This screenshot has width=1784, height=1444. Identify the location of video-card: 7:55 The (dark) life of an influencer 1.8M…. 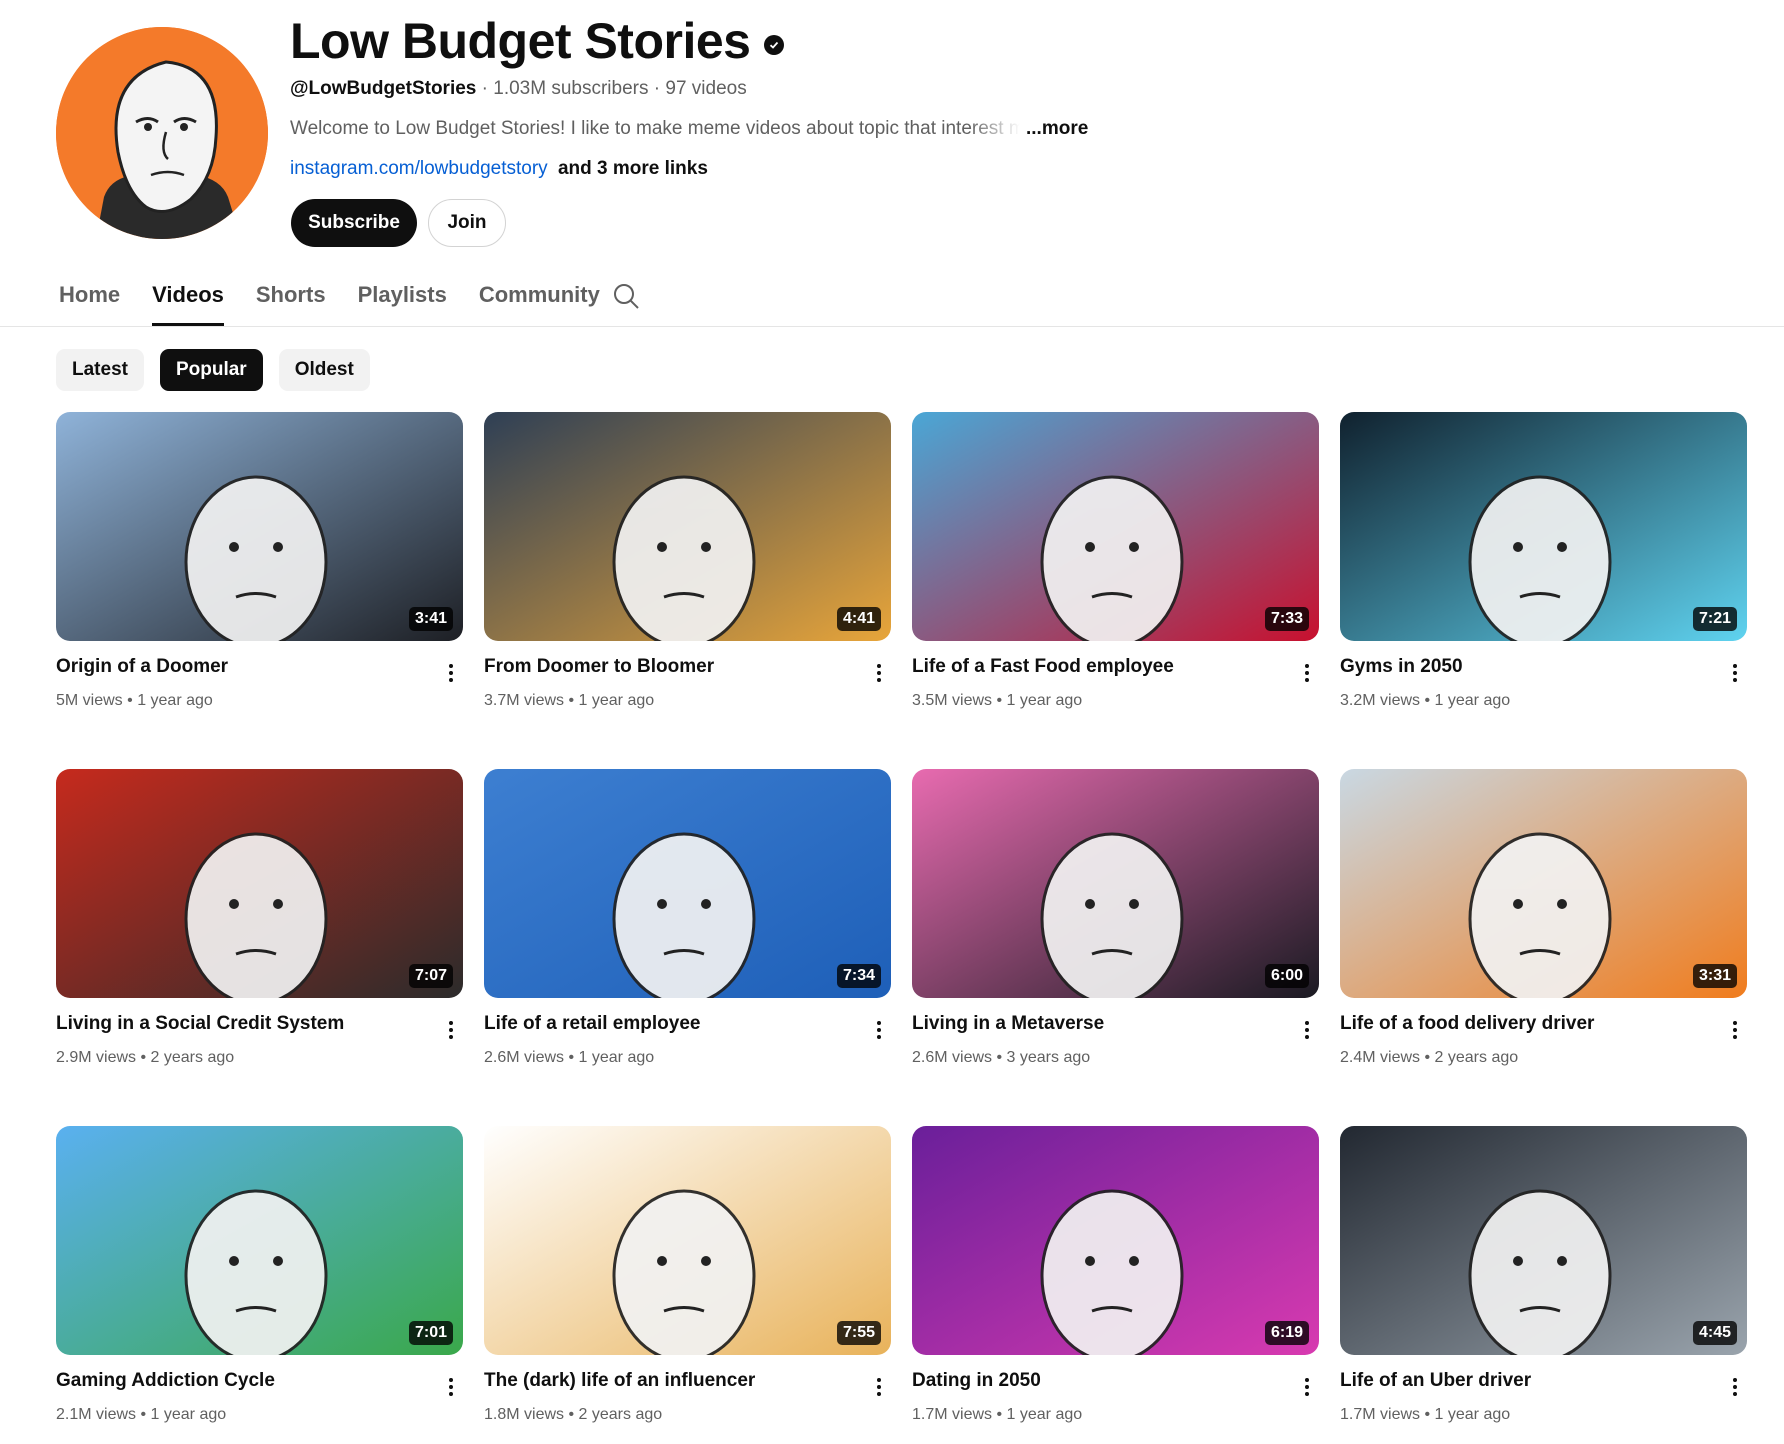
(687, 1274).